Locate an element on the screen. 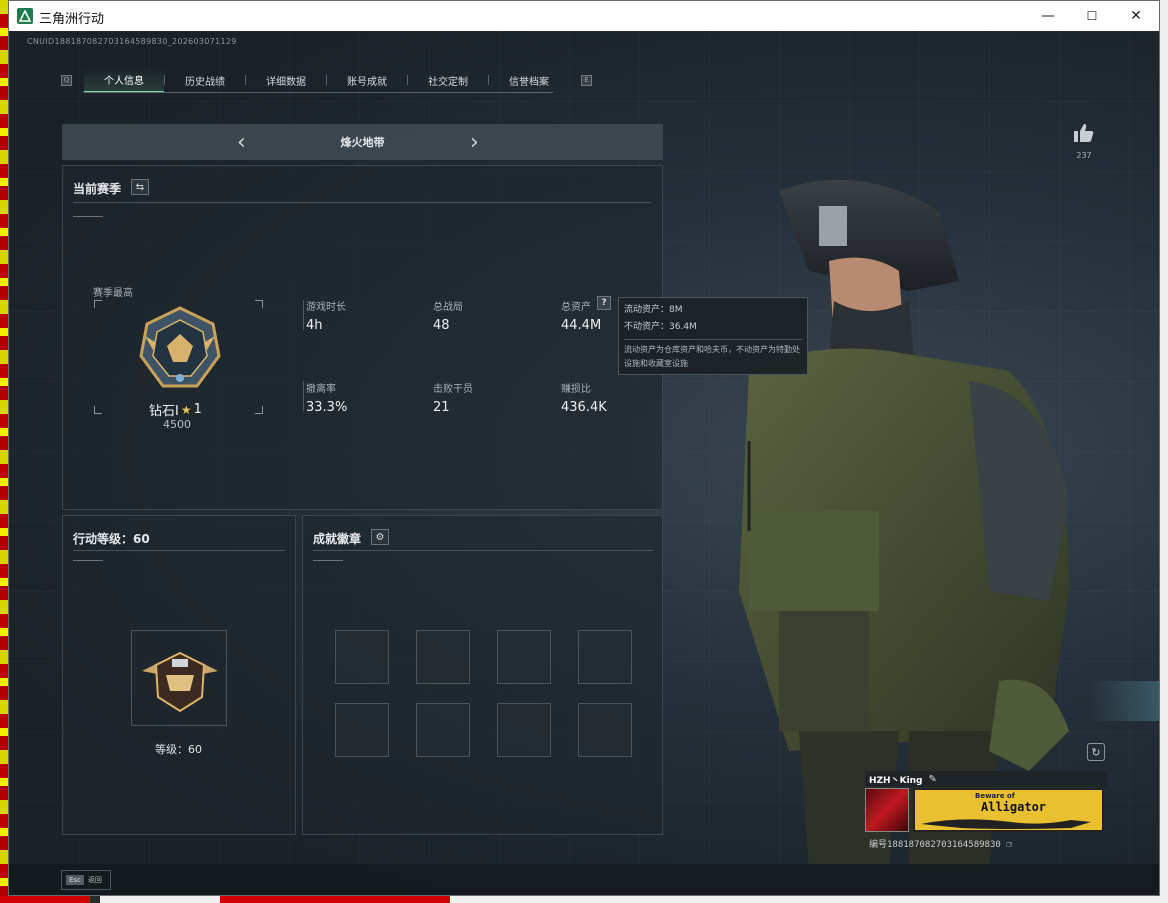 Image resolution: width=1168 pixels, height=903 pixels. stat-label-profit-ratio: 赚损比 is located at coordinates (576, 389).